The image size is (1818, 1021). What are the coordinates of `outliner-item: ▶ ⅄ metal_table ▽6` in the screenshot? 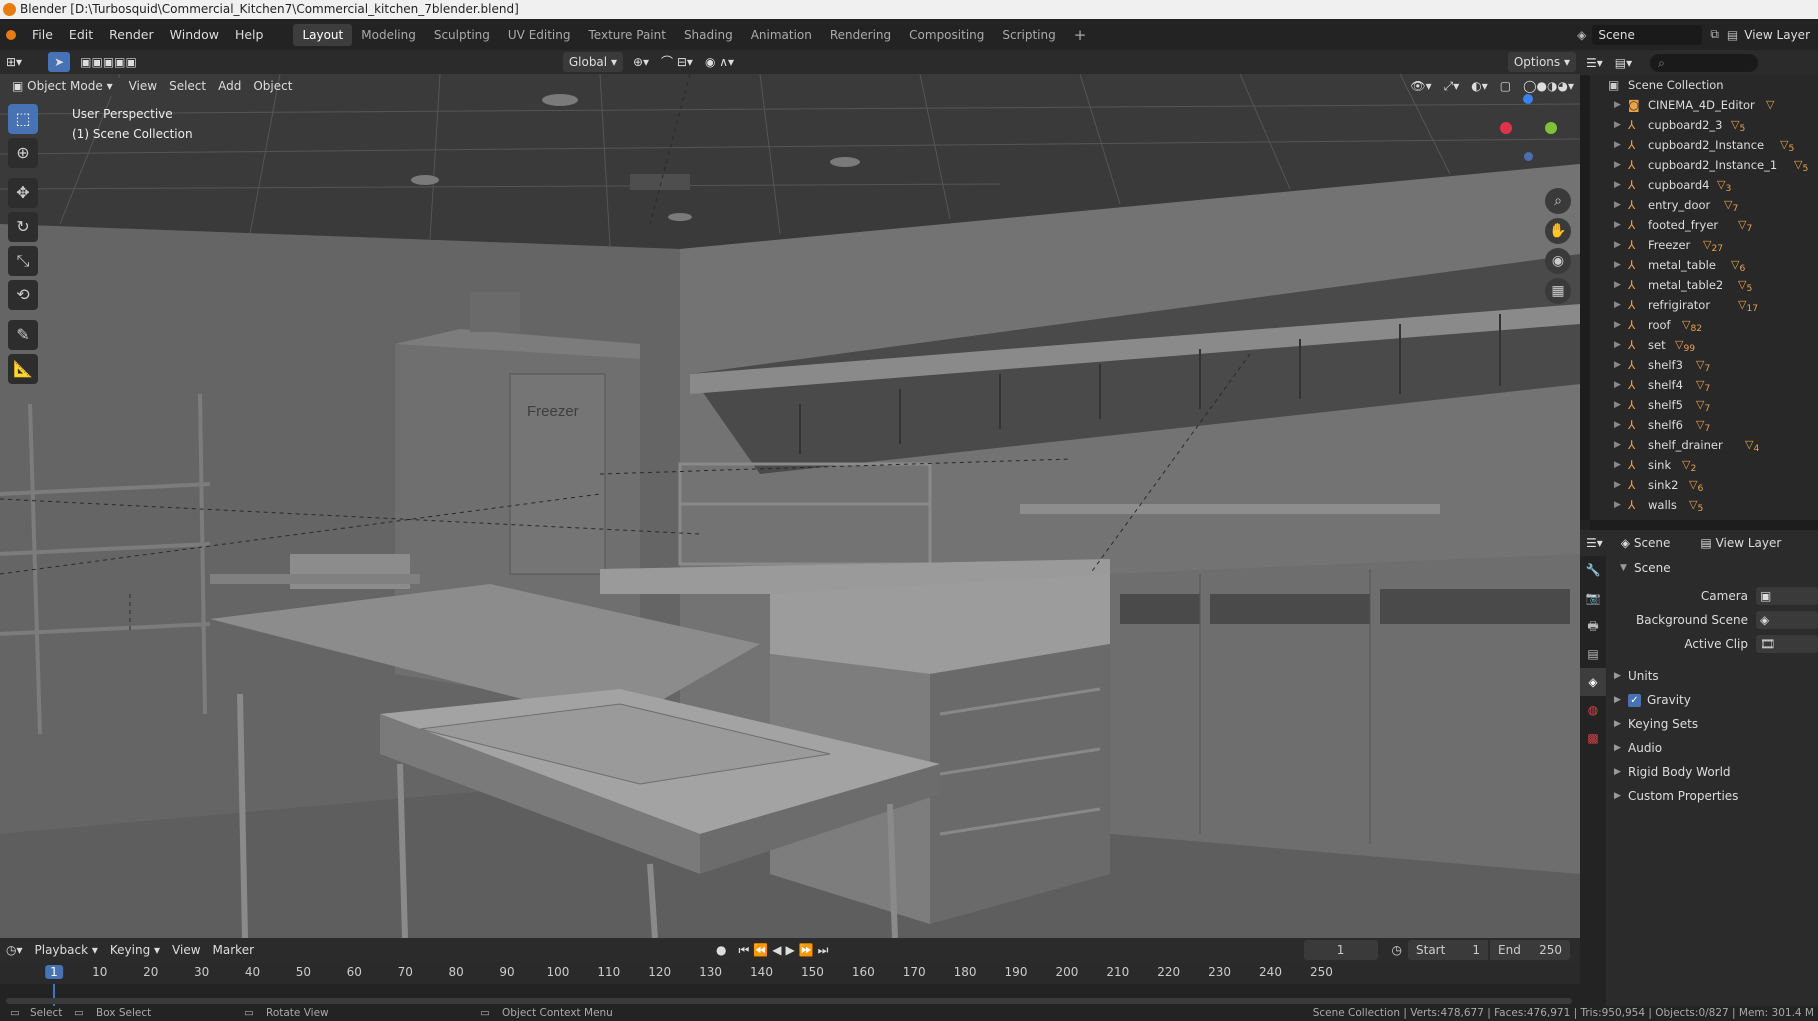 It's located at (1704, 265).